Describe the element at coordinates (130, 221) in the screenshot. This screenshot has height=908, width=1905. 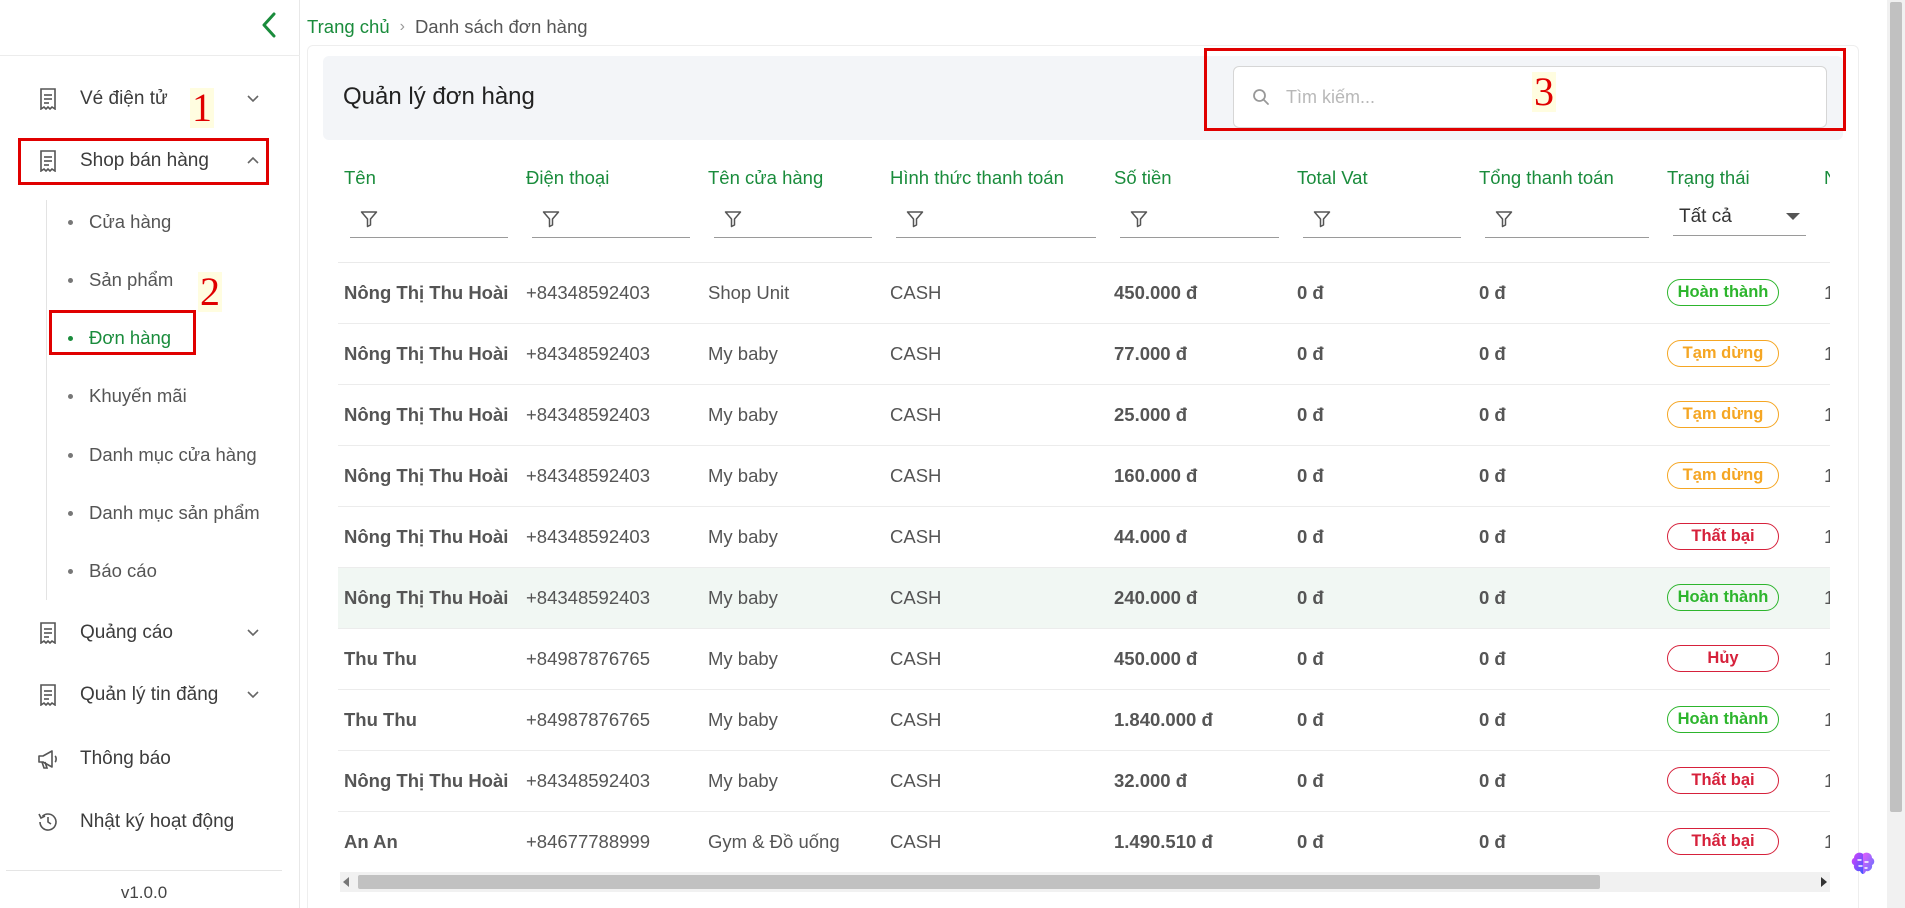
I see `submenu-label: Cửa hàng` at that location.